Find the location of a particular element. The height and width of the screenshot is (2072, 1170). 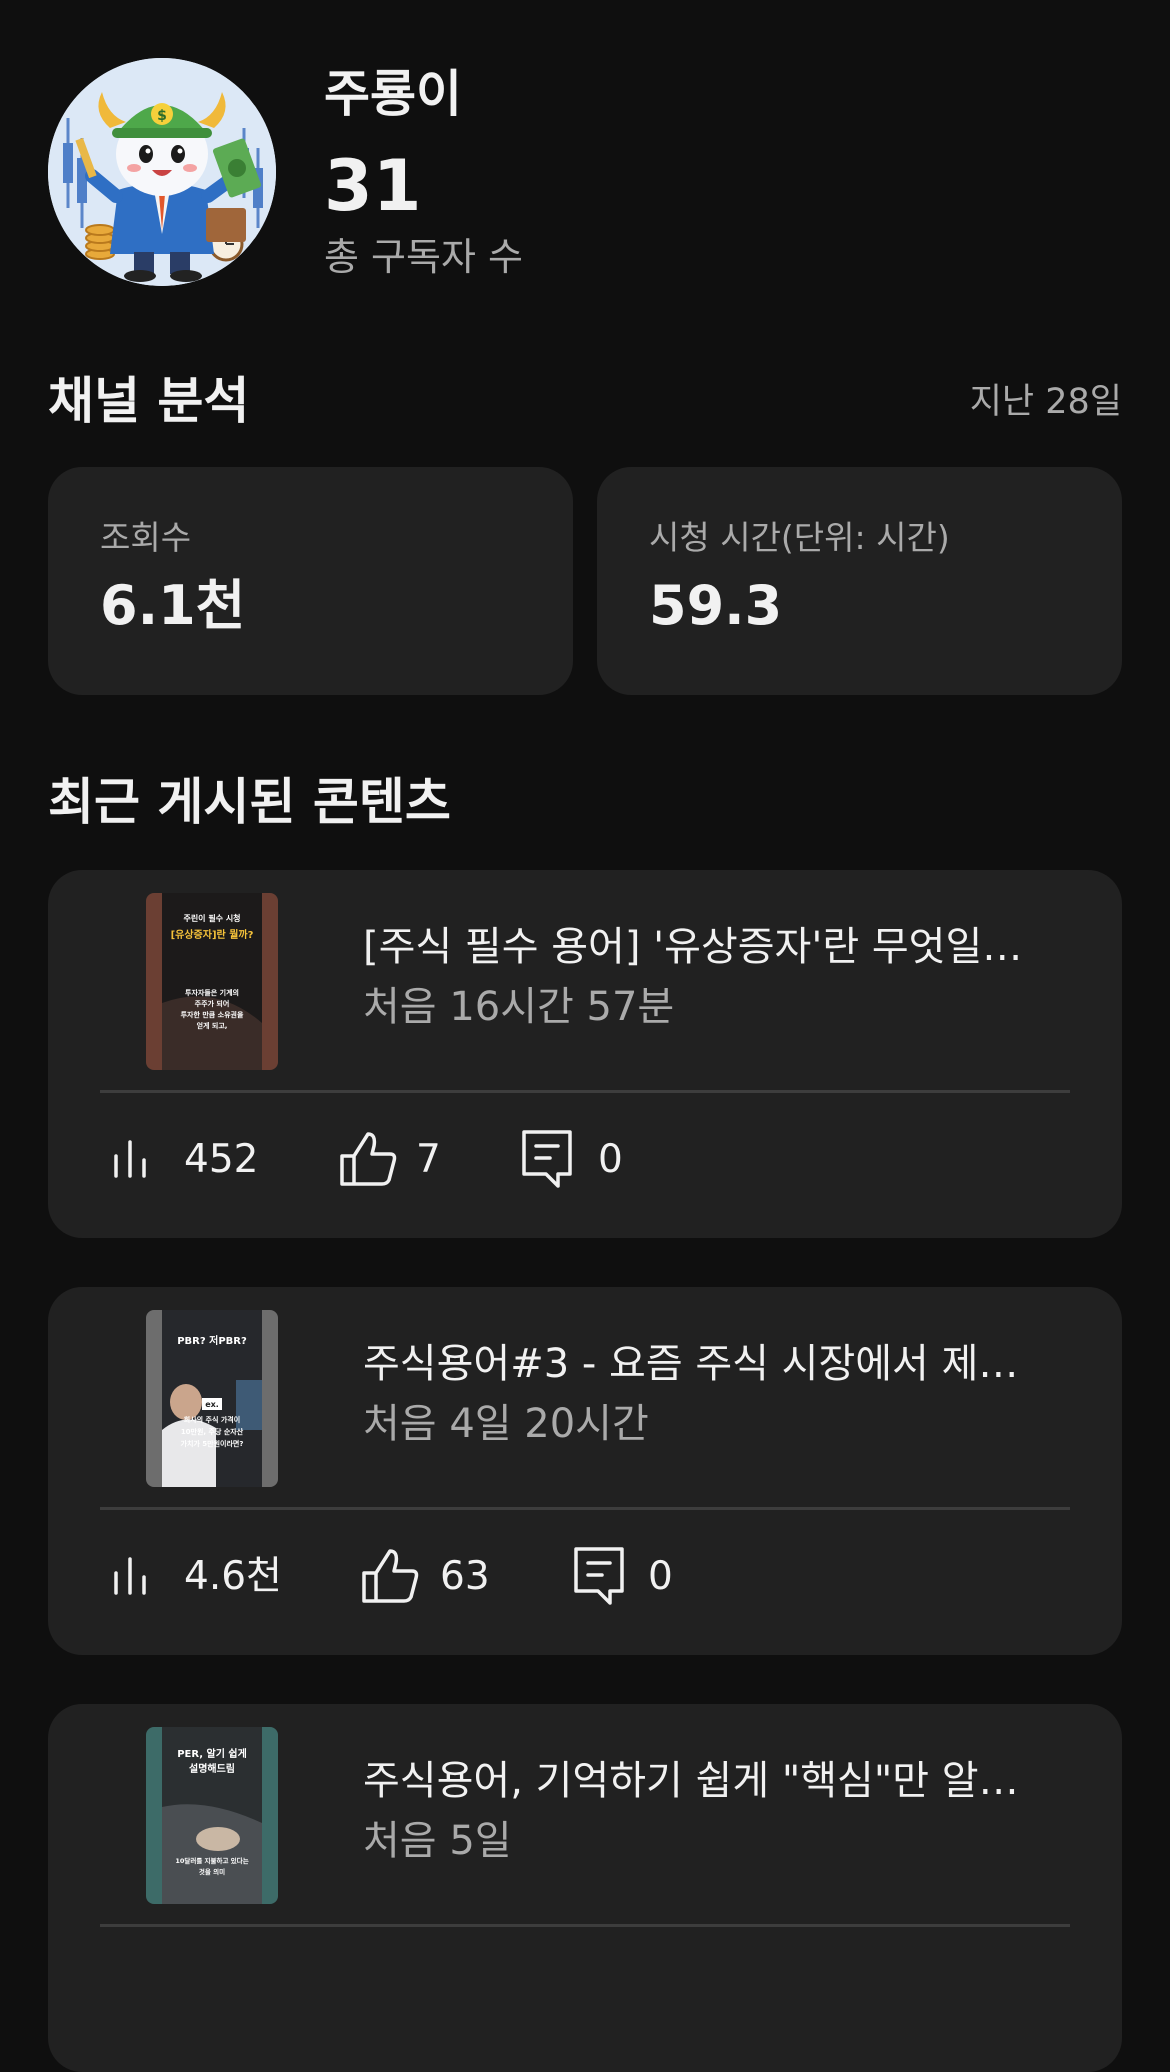

subscriber-count: 31 is located at coordinates (373, 186).